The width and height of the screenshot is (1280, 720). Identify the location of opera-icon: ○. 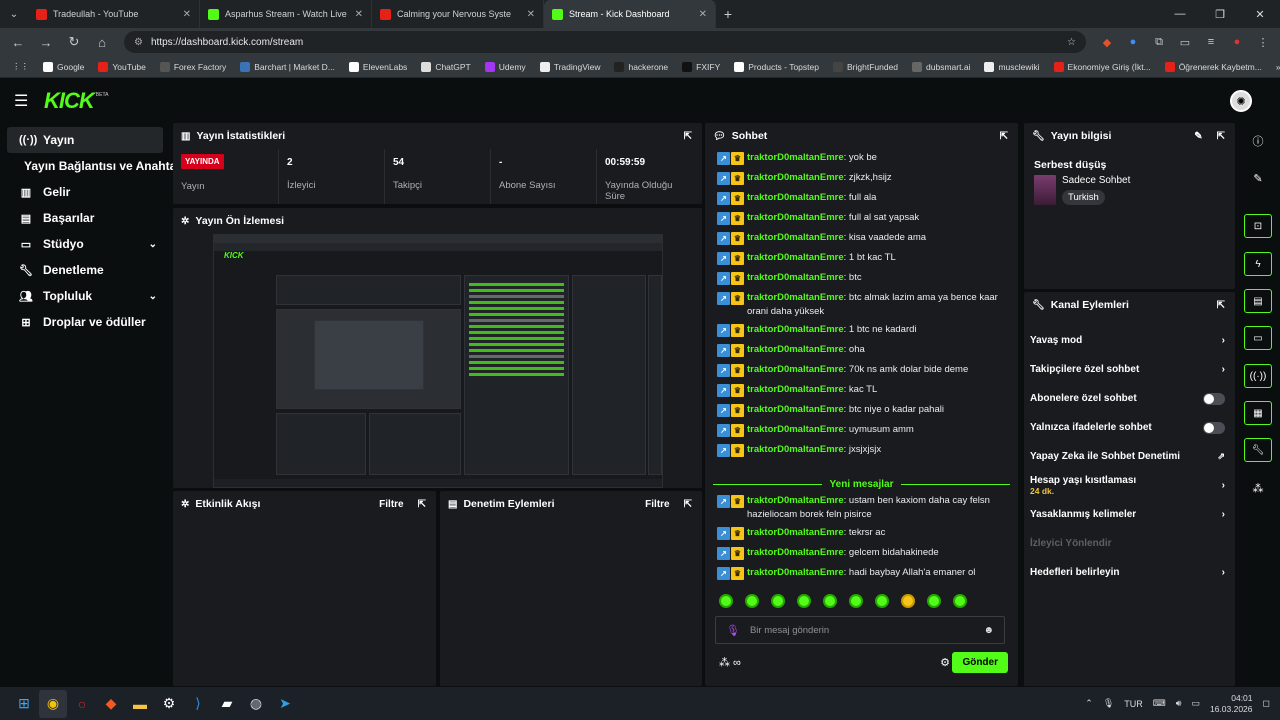
(82, 704).